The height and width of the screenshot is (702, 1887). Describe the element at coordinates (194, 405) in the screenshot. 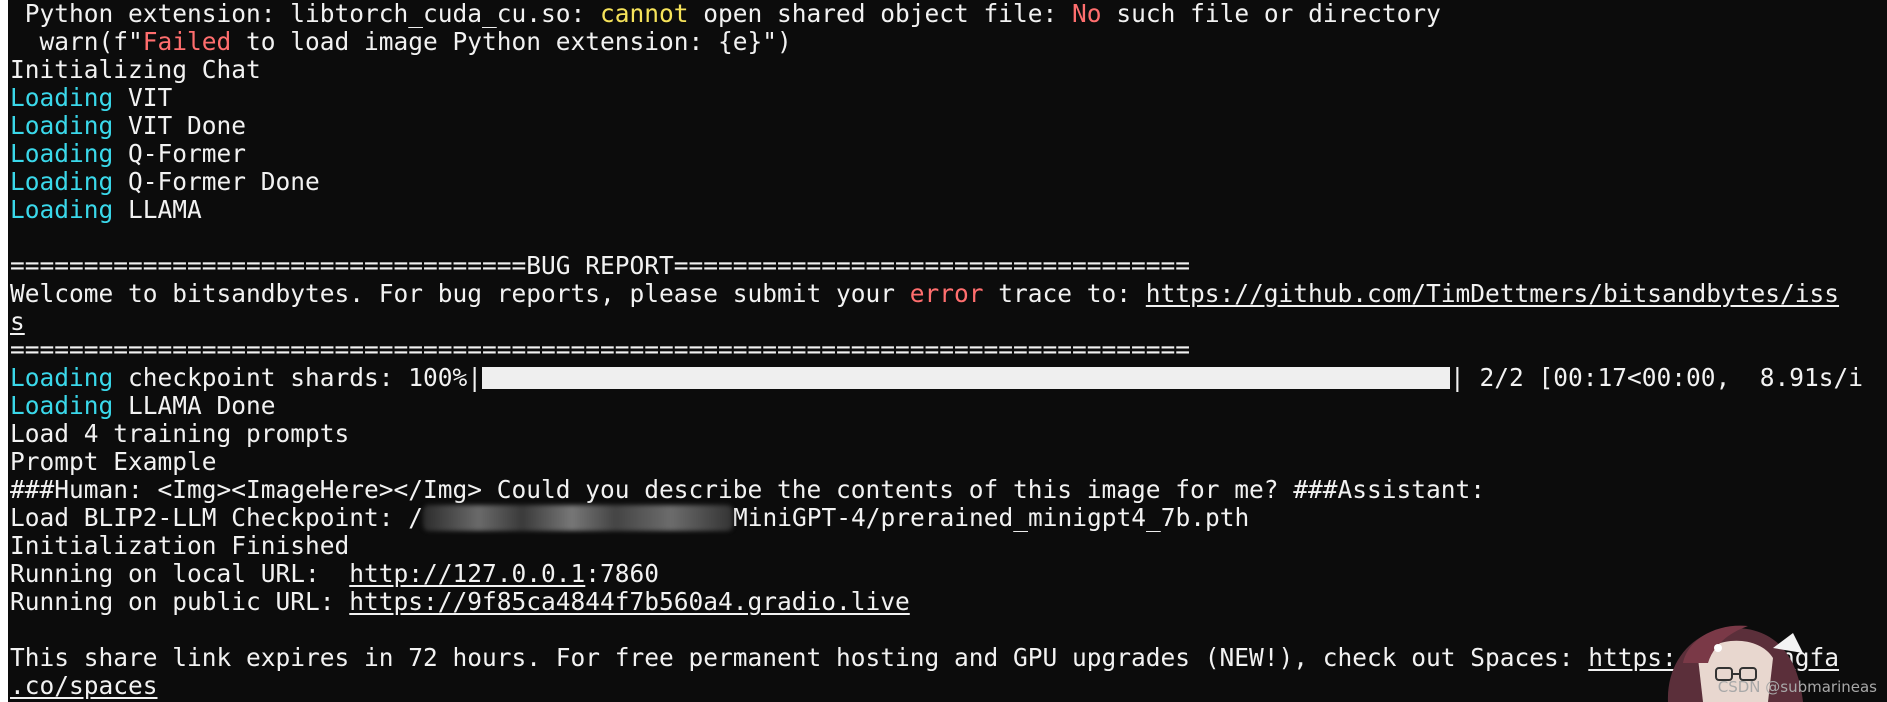

I see `terminal-text: LLAMA Done` at that location.